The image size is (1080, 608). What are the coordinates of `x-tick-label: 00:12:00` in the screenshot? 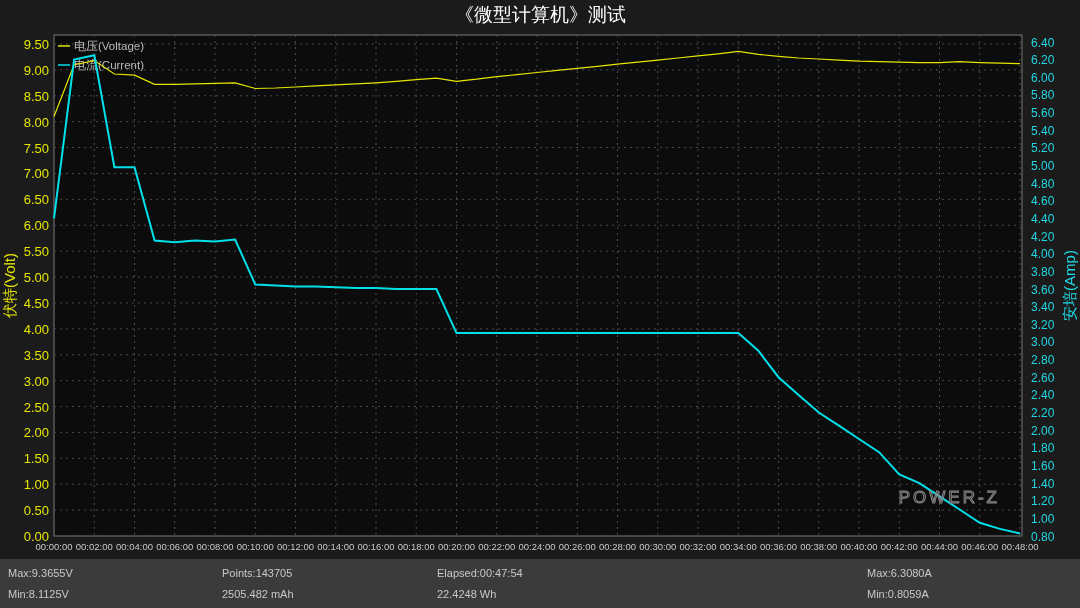 It's located at (295, 546).